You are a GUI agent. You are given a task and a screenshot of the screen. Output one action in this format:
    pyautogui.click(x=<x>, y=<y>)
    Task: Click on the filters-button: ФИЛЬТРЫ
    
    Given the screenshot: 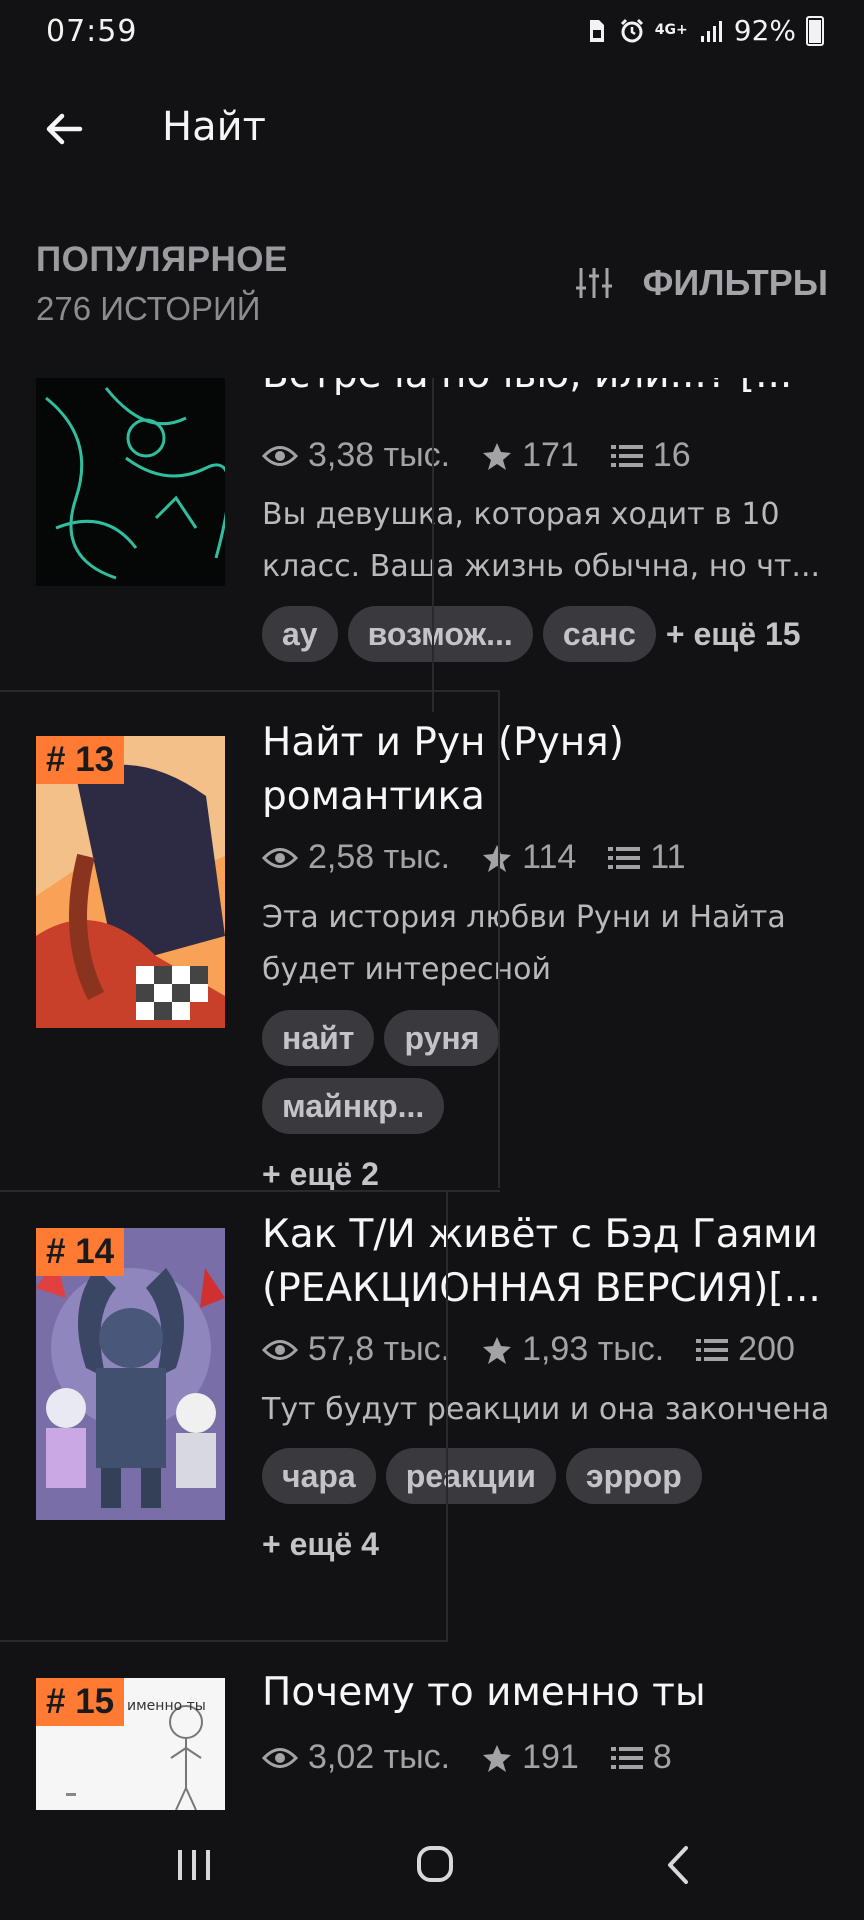 What is the action you would take?
    pyautogui.click(x=701, y=283)
    